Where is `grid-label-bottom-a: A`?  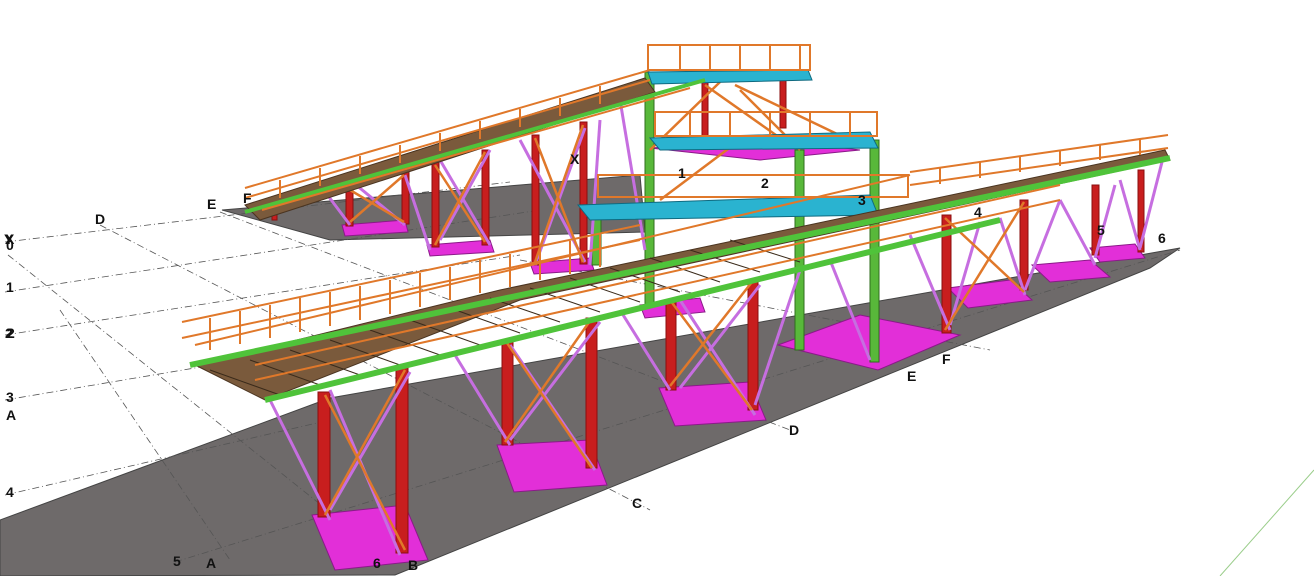
grid-label-bottom-a: A is located at coordinates (211, 563).